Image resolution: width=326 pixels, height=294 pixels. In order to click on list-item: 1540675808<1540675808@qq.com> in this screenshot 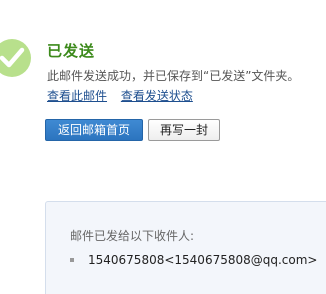, I will do `click(193, 260)`.